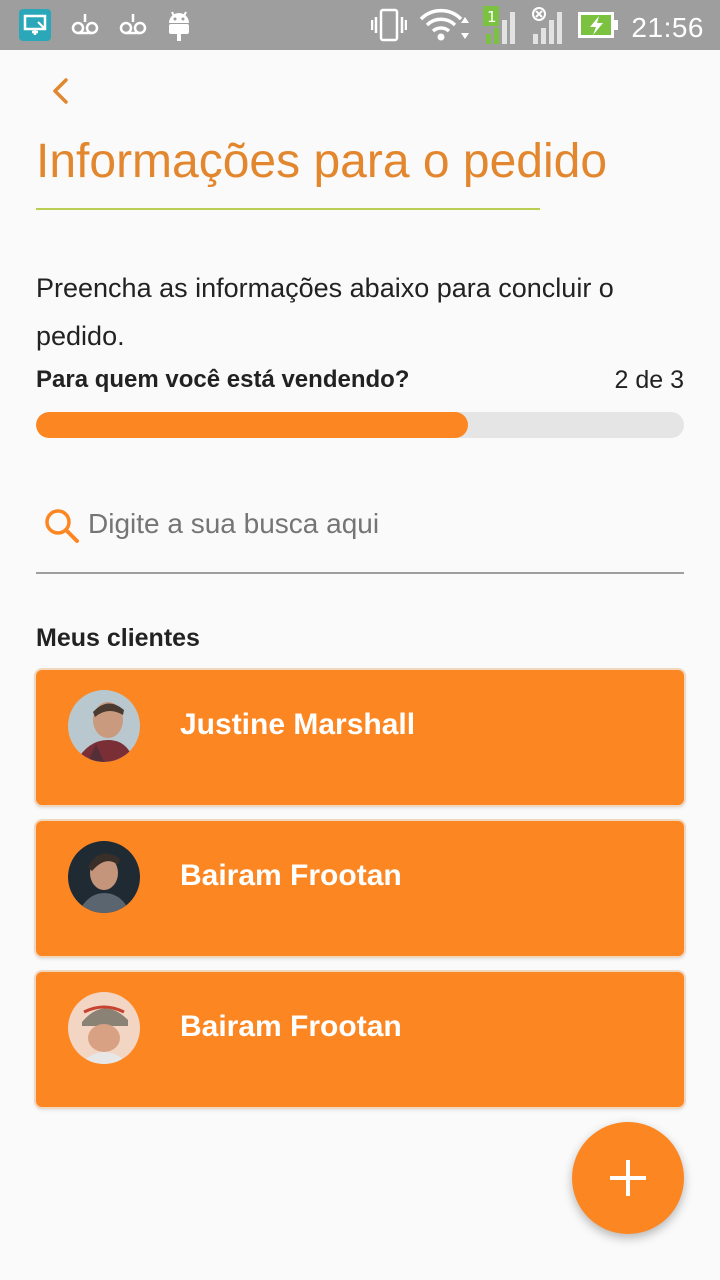  I want to click on title-underline, so click(288, 209).